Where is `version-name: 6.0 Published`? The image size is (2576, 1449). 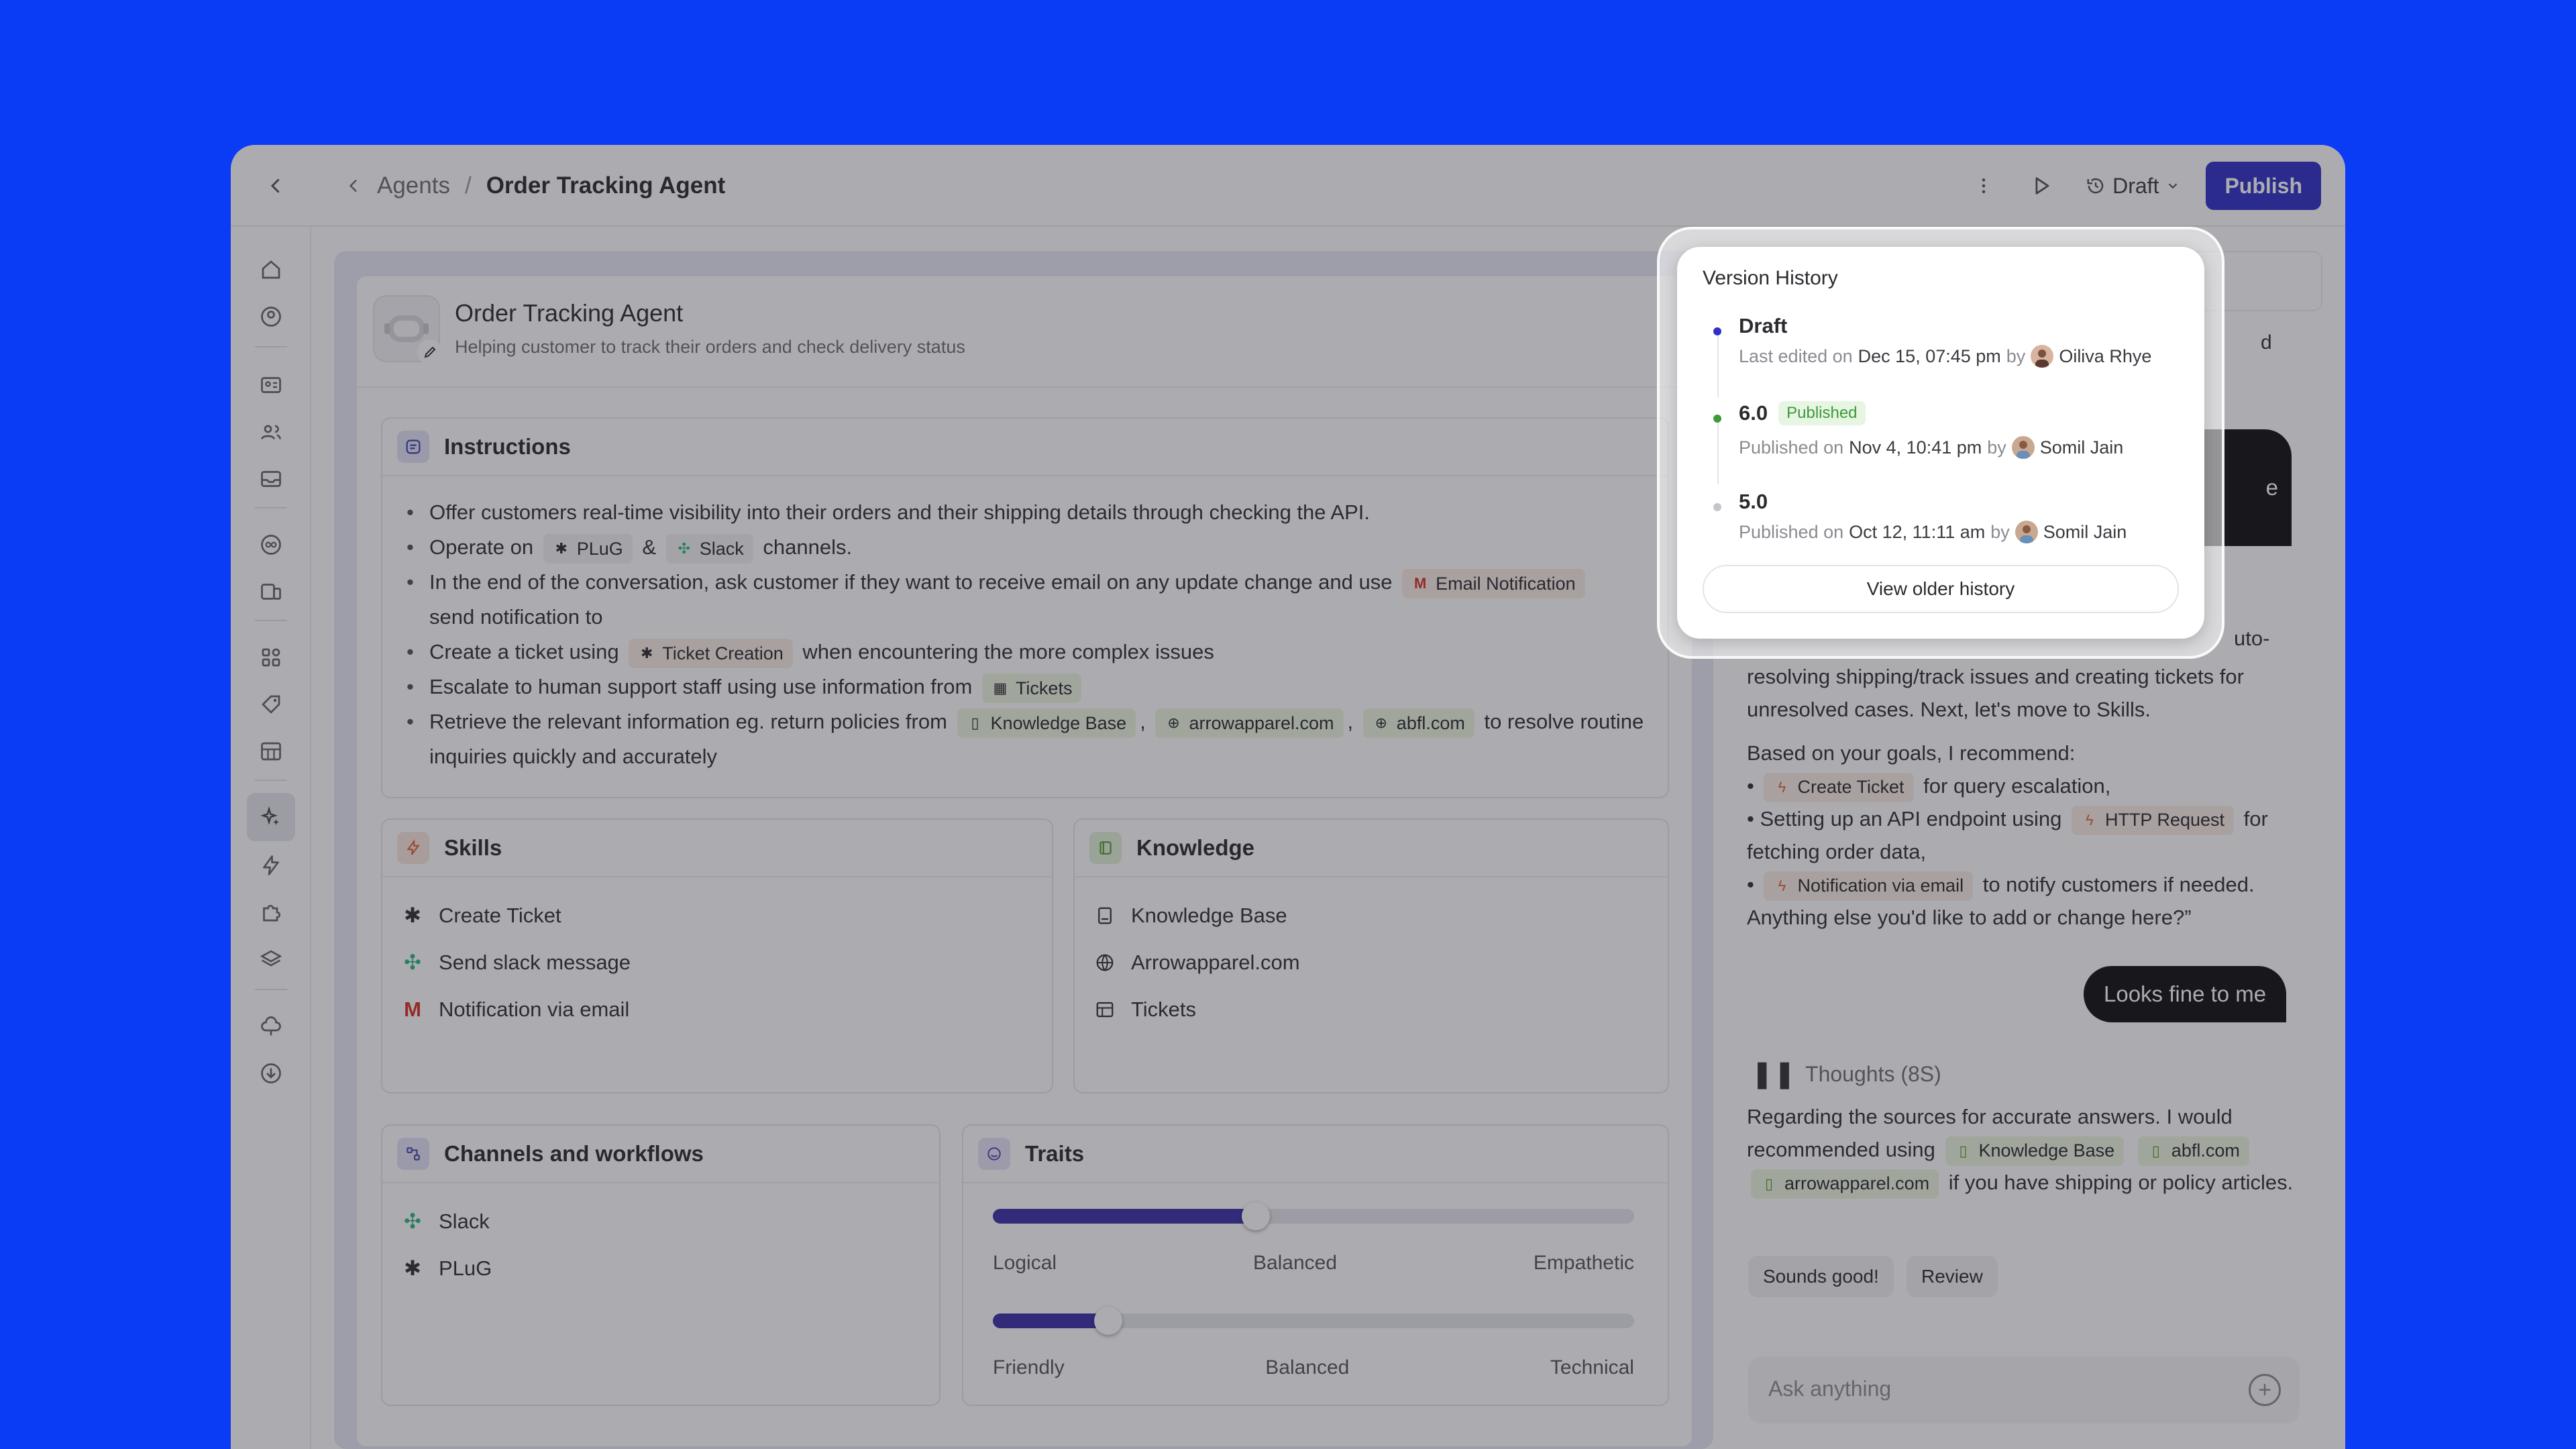
version-name: 6.0 Published is located at coordinates (1802, 413).